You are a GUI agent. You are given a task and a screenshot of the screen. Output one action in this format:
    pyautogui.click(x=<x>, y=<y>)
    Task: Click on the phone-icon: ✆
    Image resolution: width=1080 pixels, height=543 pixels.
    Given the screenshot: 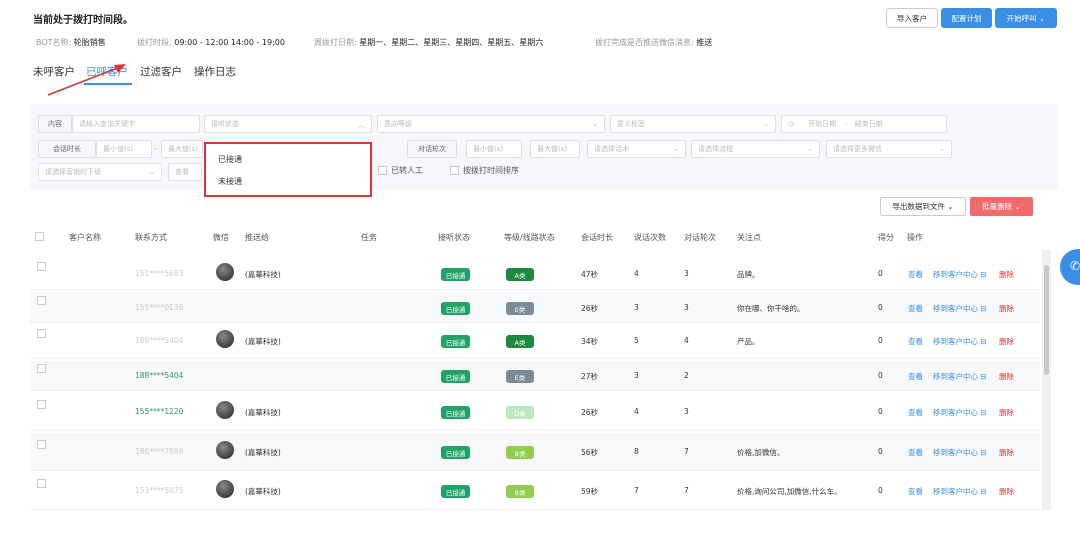 What is the action you would take?
    pyautogui.click(x=1075, y=266)
    